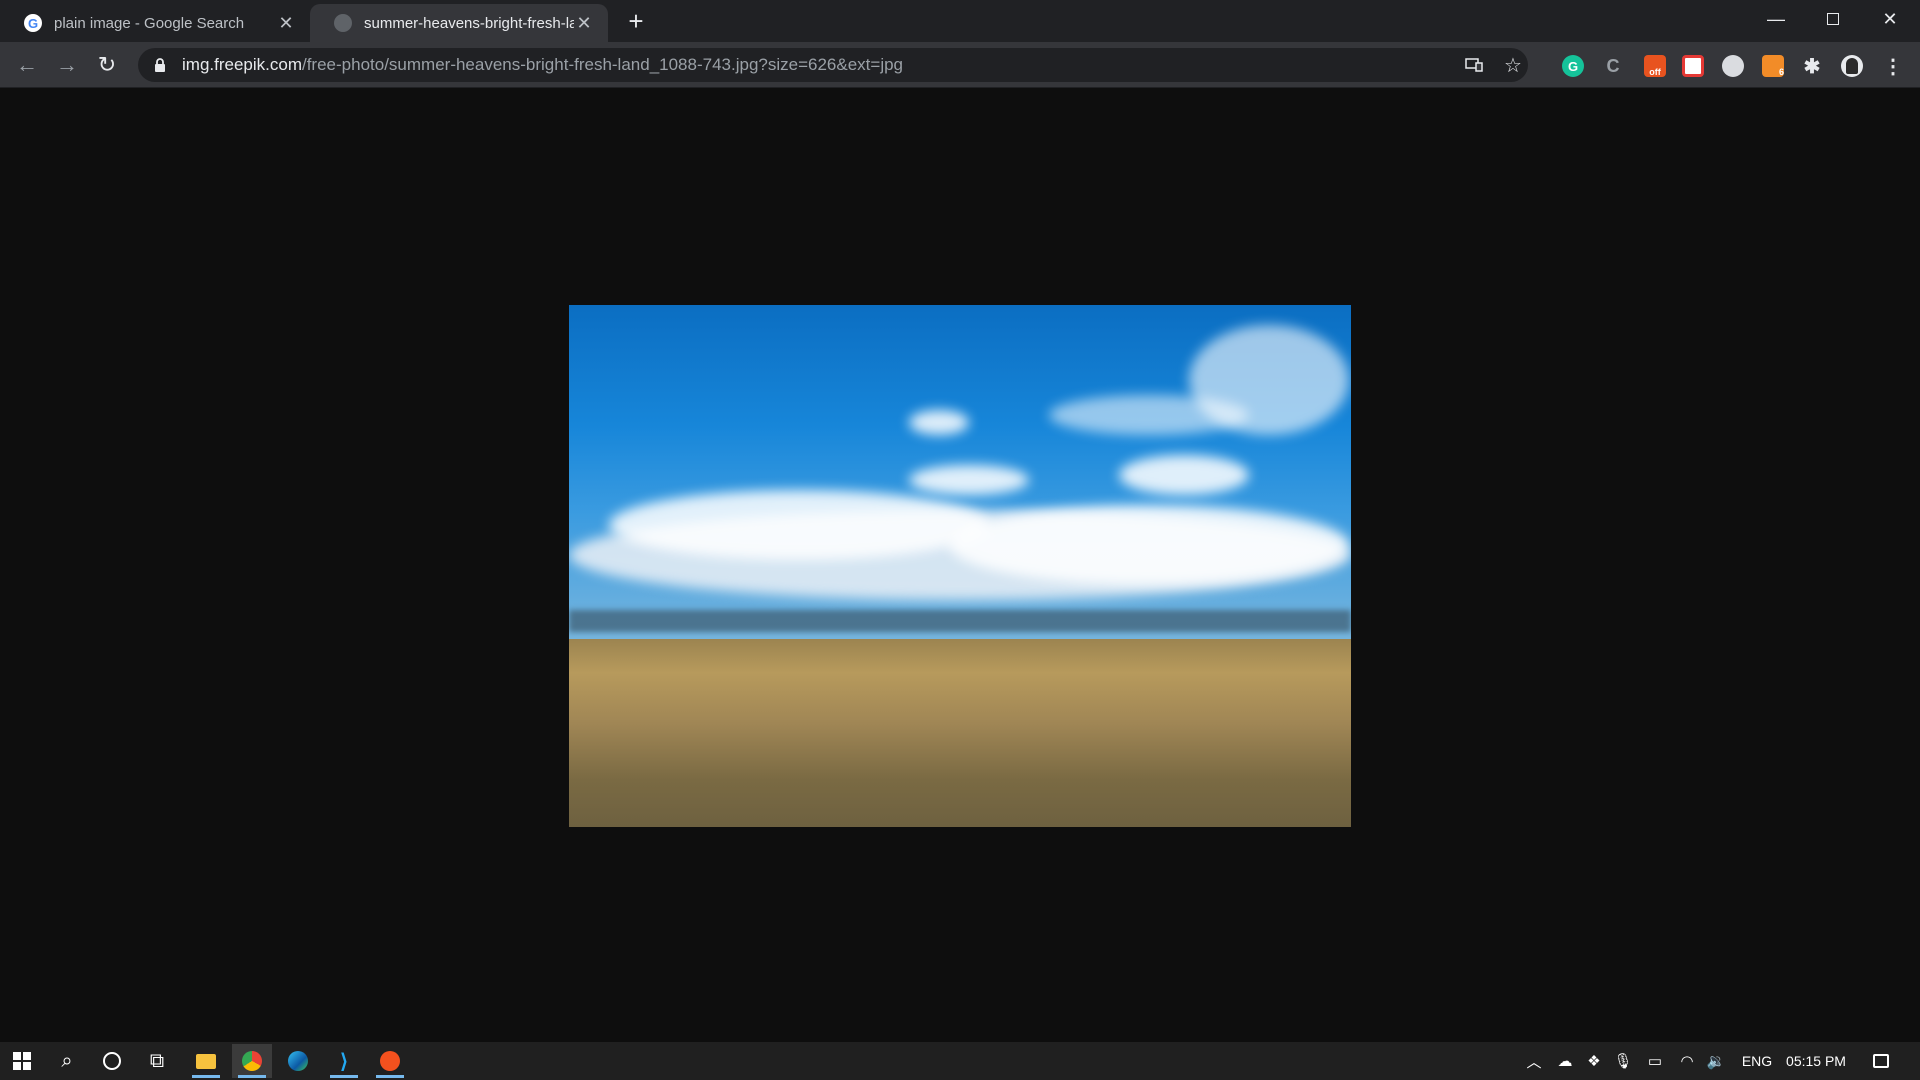 This screenshot has height=1080, width=1920. I want to click on image-grassland, so click(960, 733).